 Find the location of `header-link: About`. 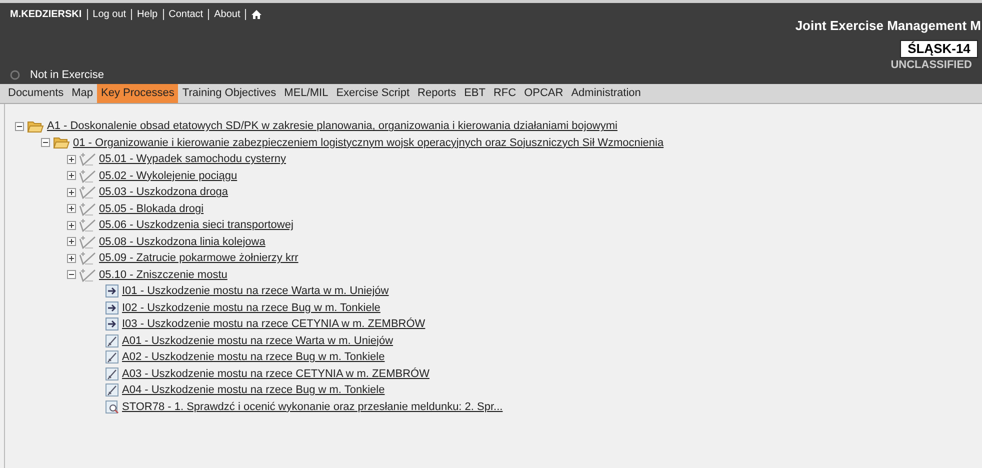

header-link: About is located at coordinates (227, 14).